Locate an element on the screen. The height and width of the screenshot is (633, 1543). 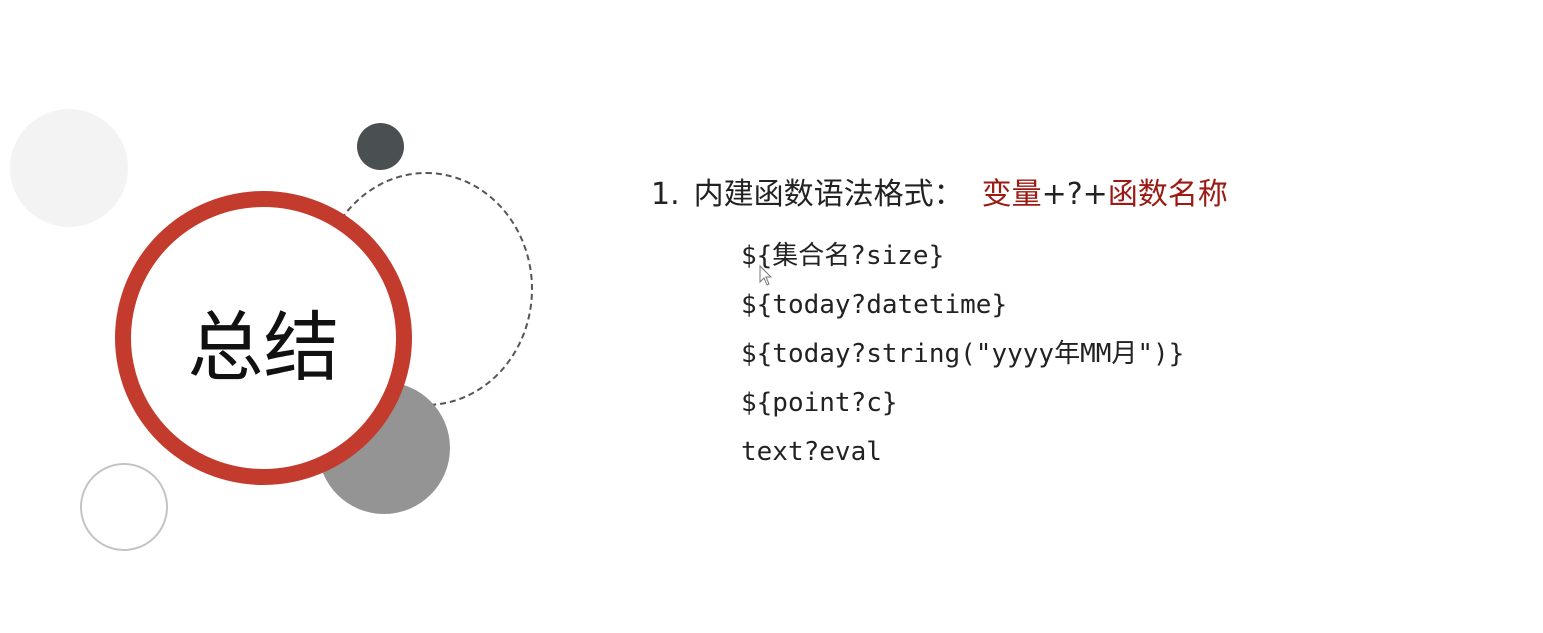
code-line: ${today?datetime} is located at coordinates (874, 305).